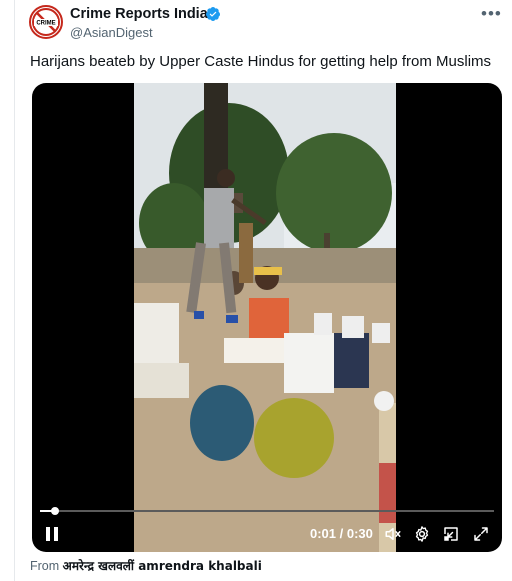 Image resolution: width=512 pixels, height=581 pixels. I want to click on volume-muted-icon, so click(393, 534).